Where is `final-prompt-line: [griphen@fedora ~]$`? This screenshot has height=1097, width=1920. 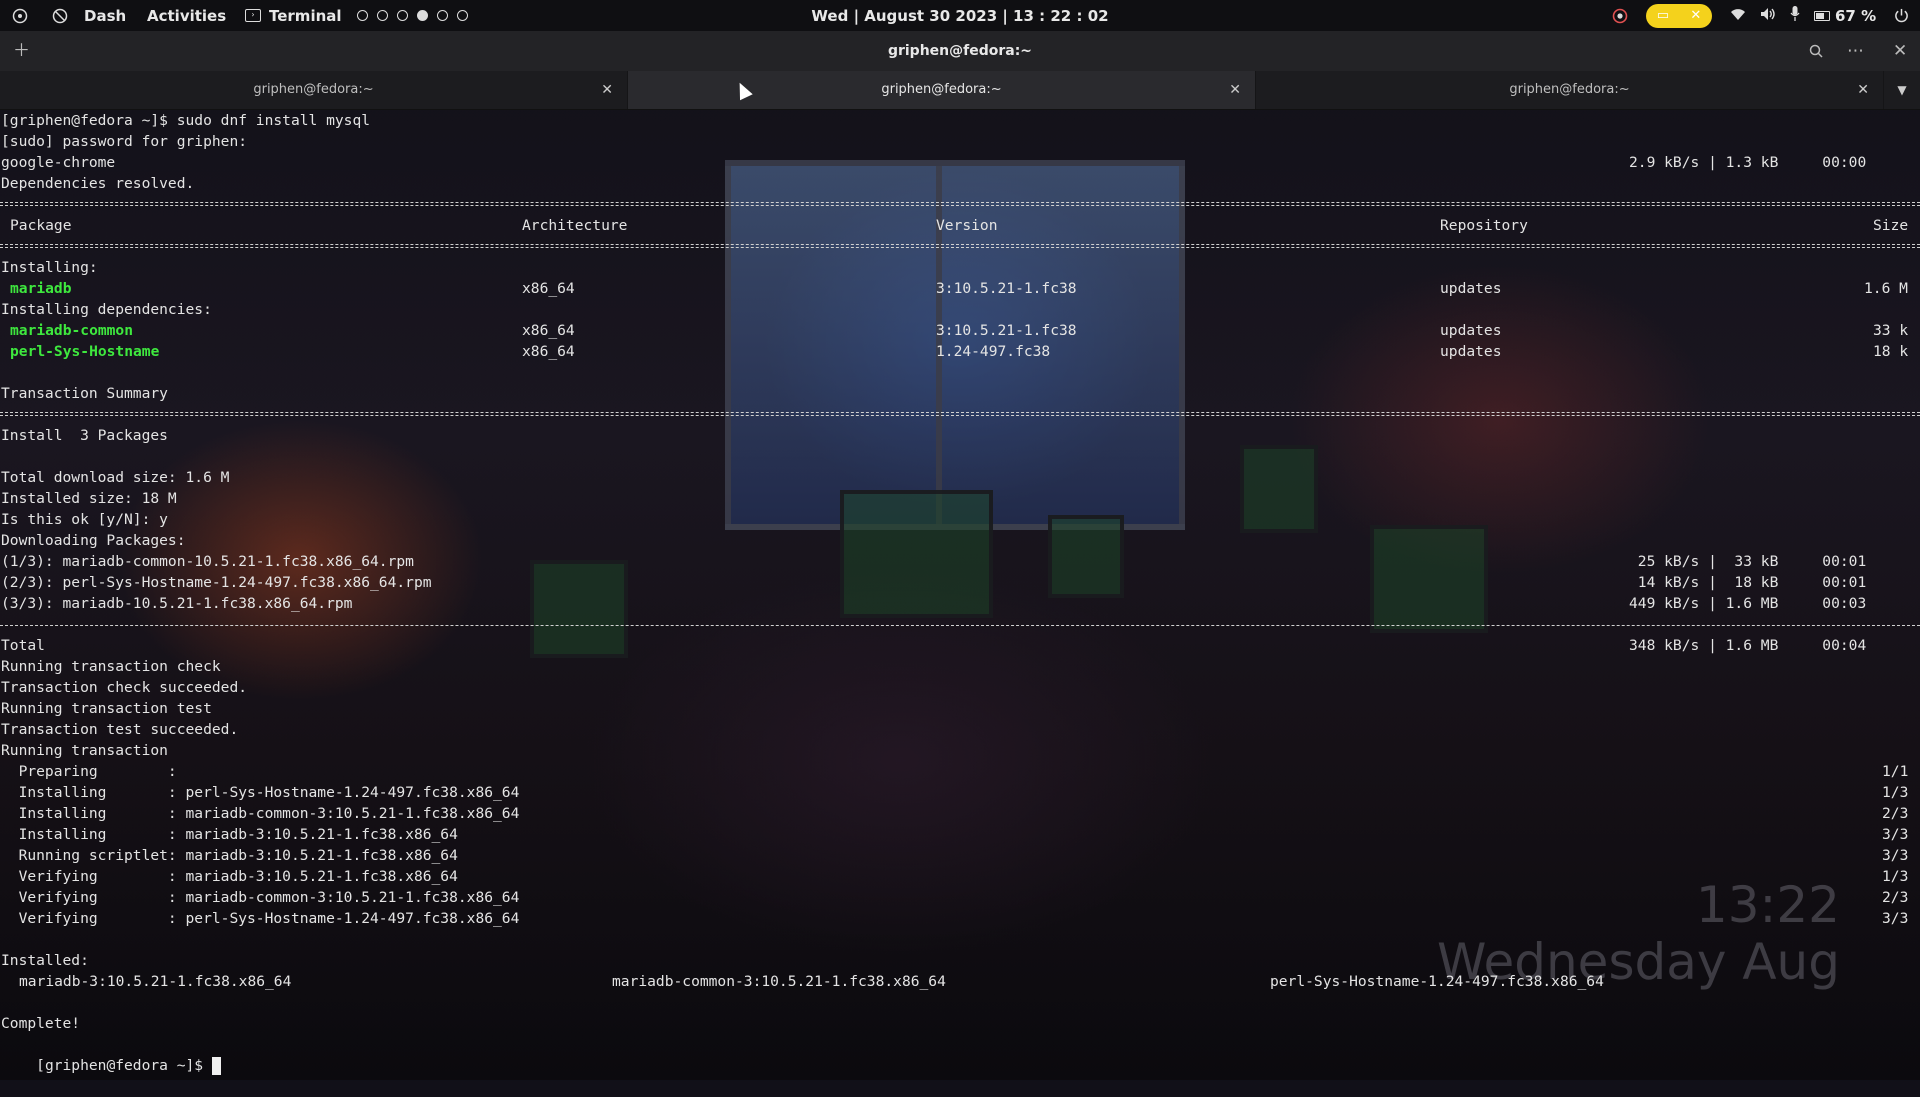
final-prompt-line: [griphen@fedora ~]$ is located at coordinates (111, 1054).